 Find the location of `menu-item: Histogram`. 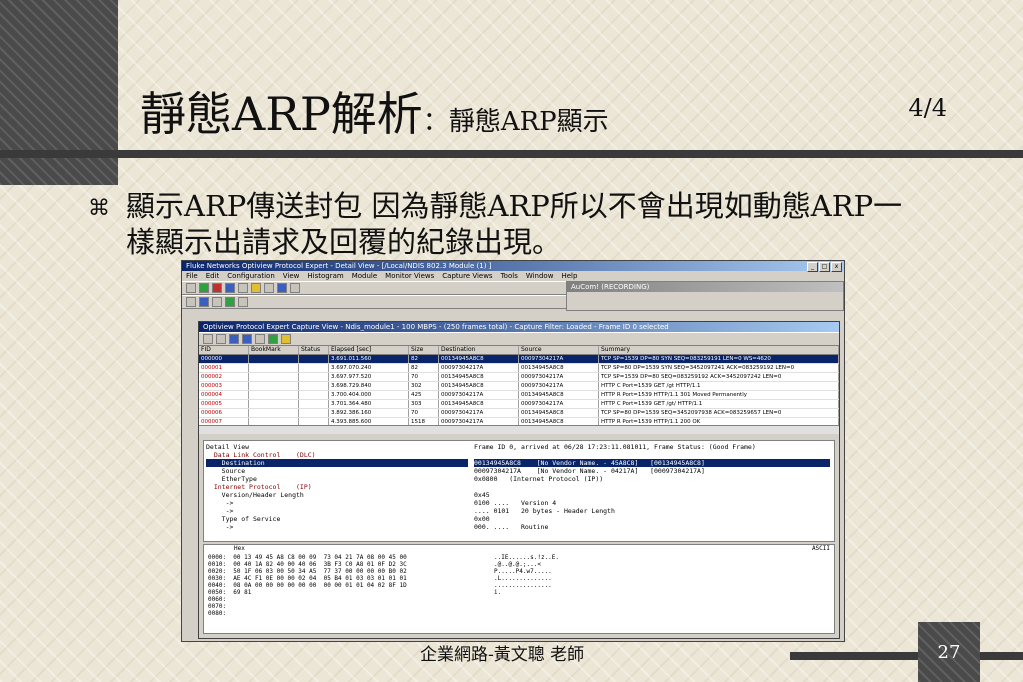

menu-item: Histogram is located at coordinates (325, 276).